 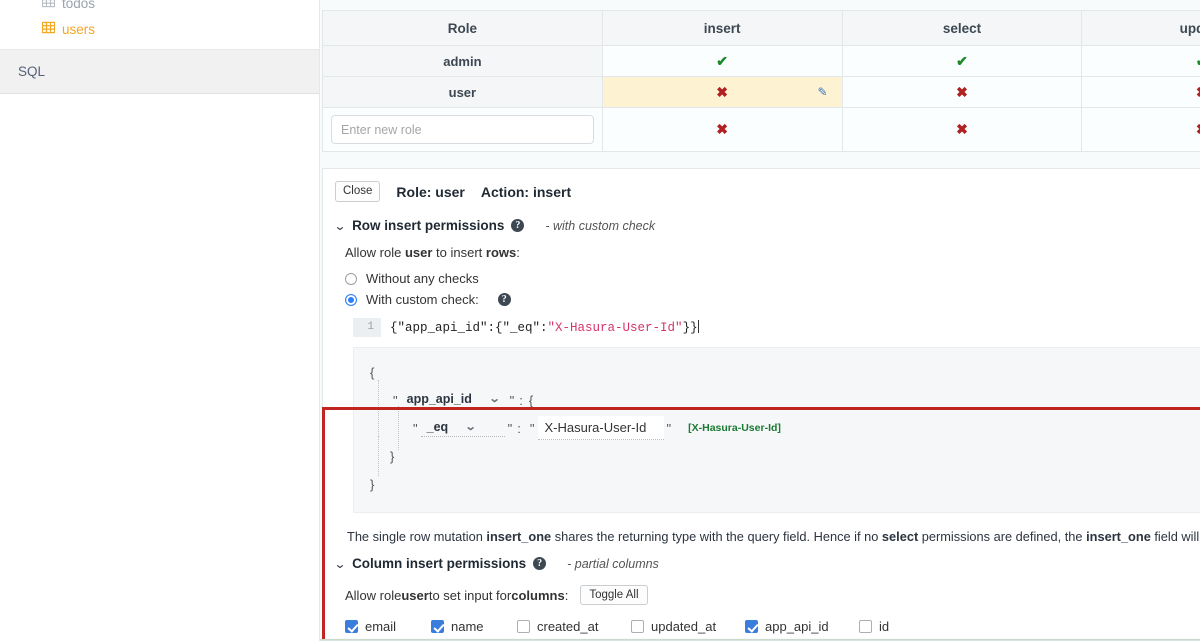 What do you see at coordinates (772, 255) in the screenshot?
I see `allow-row-line: Allow role user to insert rows:` at bounding box center [772, 255].